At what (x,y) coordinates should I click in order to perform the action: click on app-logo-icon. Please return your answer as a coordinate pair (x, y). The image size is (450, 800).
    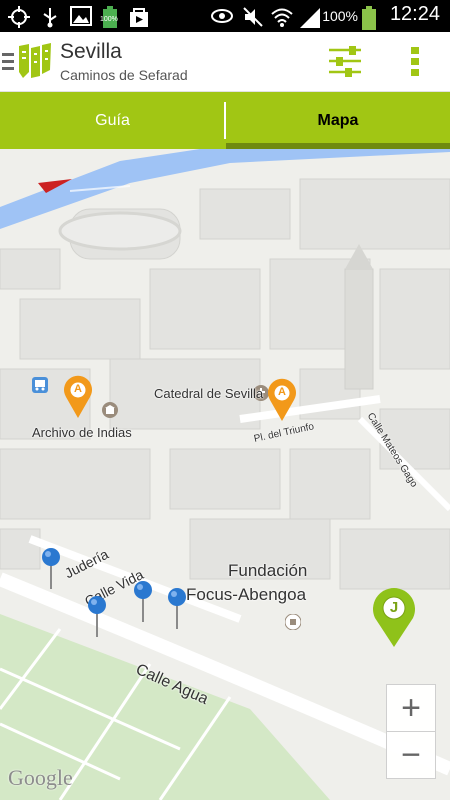
    Looking at the image, I should click on (35, 61).